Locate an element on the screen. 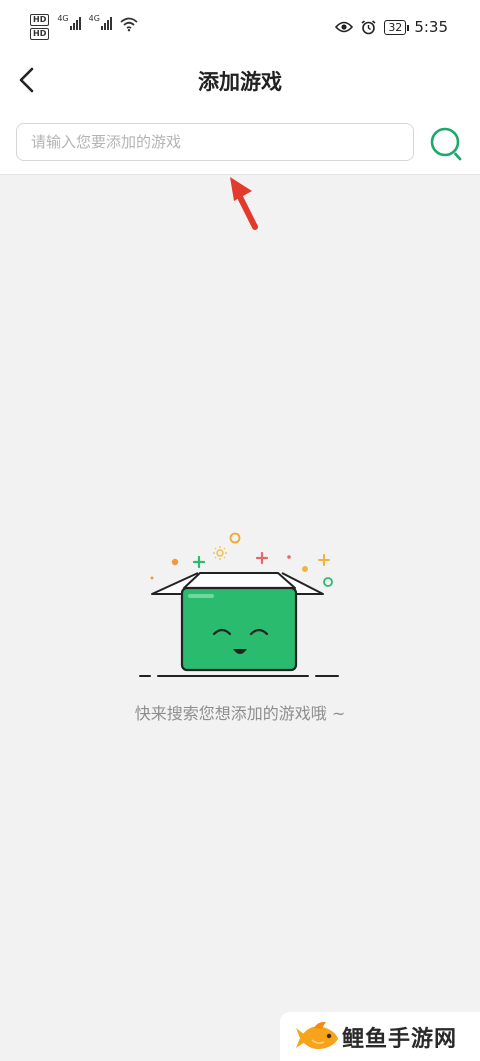 This screenshot has height=1061, width=480. empty-state-message: 快来搜索您想添加的游戏哦 ~ is located at coordinates (240, 713).